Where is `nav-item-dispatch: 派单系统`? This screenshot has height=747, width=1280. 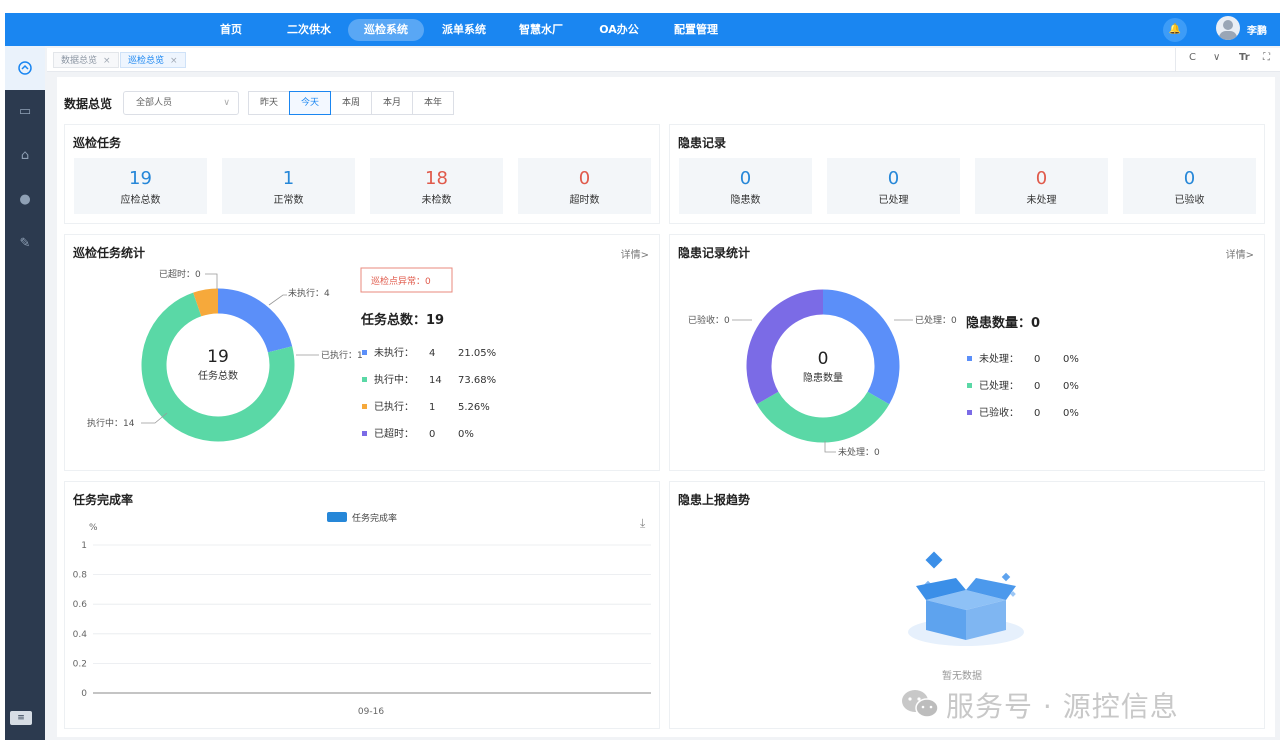
nav-item-dispatch: 派单系统 is located at coordinates (464, 30).